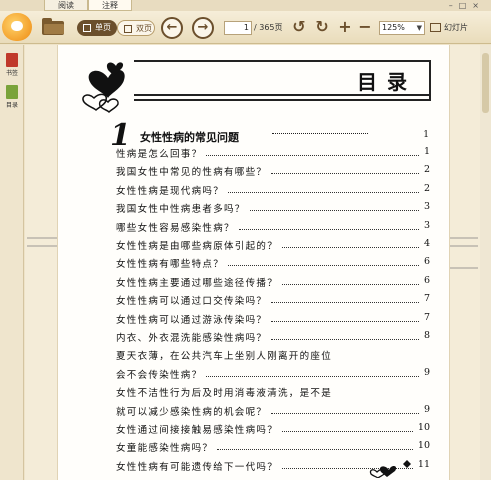 This screenshot has width=491, height=480. I want to click on zoom-select: 125% ▼, so click(402, 28).